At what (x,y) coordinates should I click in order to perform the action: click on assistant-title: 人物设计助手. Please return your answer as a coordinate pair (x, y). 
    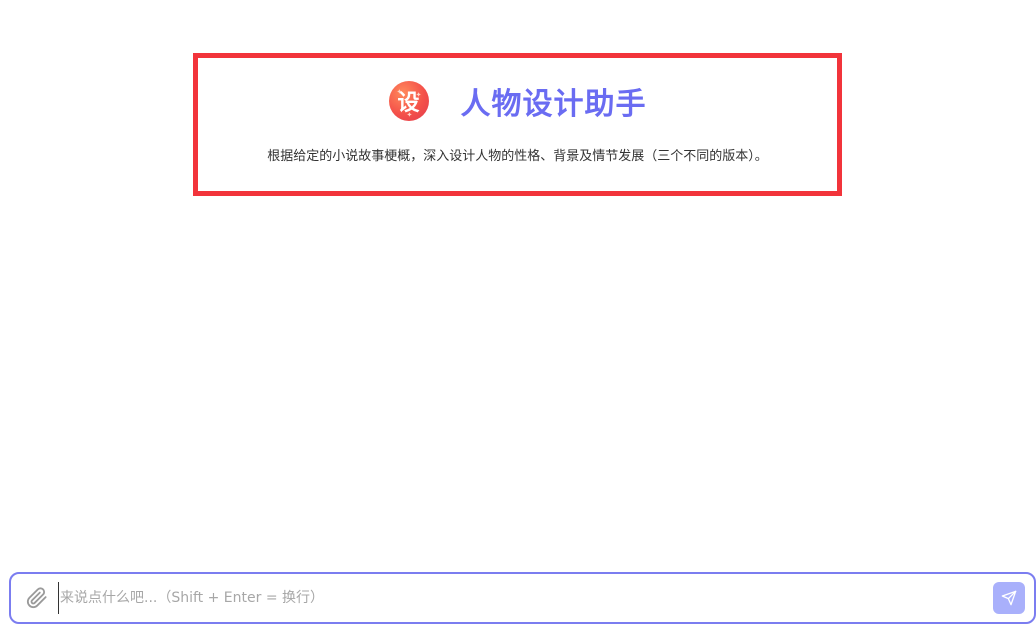
    Looking at the image, I should click on (553, 104).